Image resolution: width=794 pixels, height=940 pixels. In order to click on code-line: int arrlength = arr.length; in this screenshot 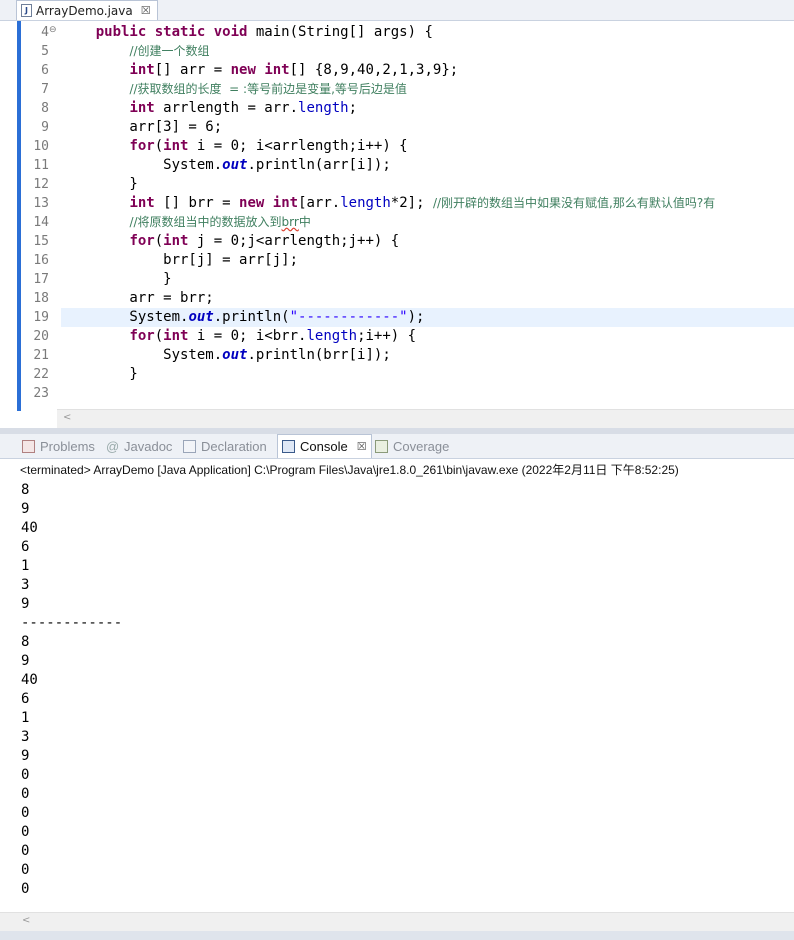, I will do `click(209, 108)`.